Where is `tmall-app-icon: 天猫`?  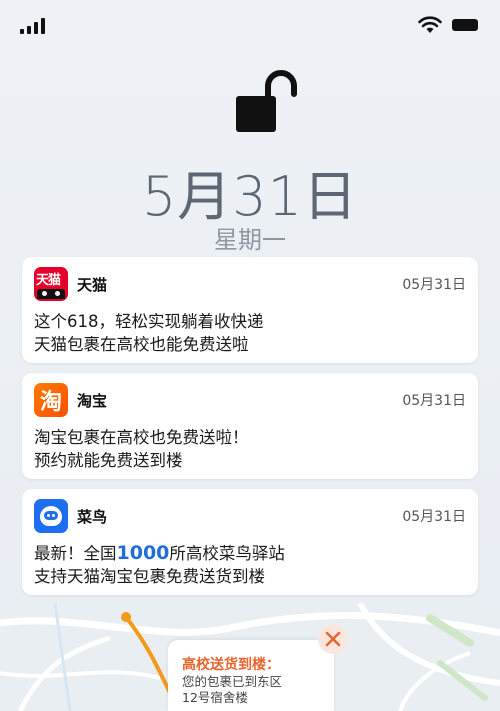
tmall-app-icon: 天猫 is located at coordinates (51, 284).